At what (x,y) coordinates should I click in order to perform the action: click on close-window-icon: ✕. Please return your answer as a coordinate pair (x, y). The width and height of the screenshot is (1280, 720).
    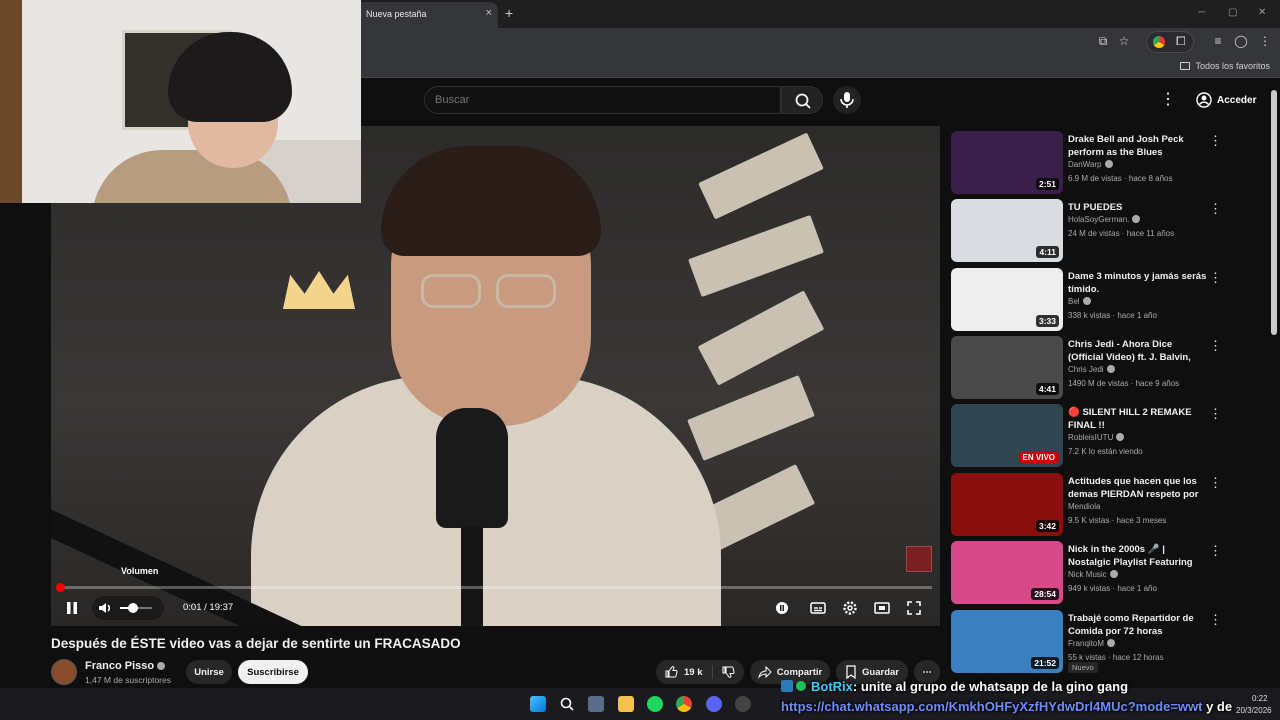
    Looking at the image, I should click on (1262, 12).